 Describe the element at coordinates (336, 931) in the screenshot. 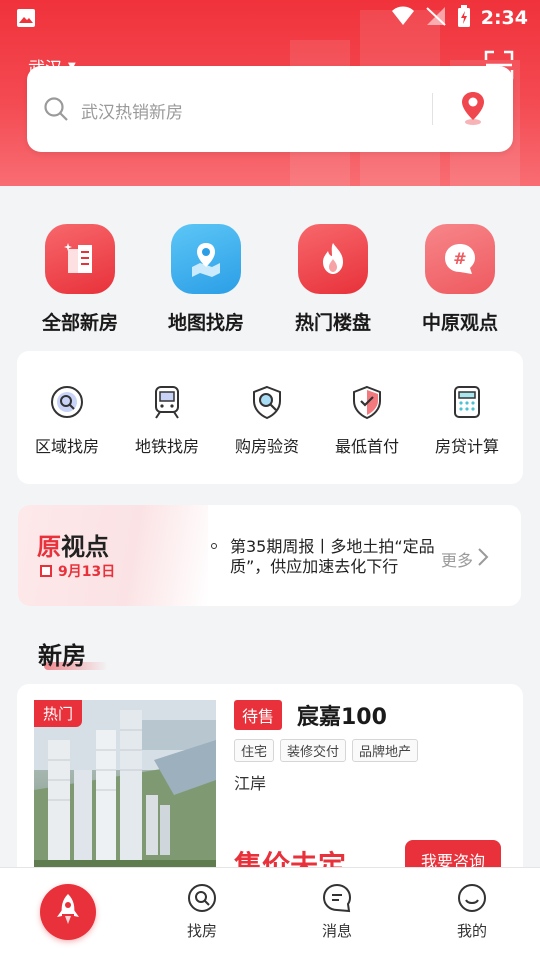

I see `nav-label: 消息` at that location.